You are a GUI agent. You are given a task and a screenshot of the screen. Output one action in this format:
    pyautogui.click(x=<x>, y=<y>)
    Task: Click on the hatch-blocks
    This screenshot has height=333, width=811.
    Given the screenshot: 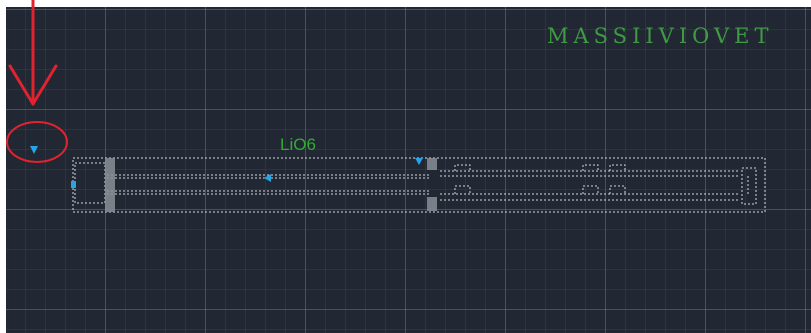 What is the action you would take?
    pyautogui.click(x=271, y=185)
    